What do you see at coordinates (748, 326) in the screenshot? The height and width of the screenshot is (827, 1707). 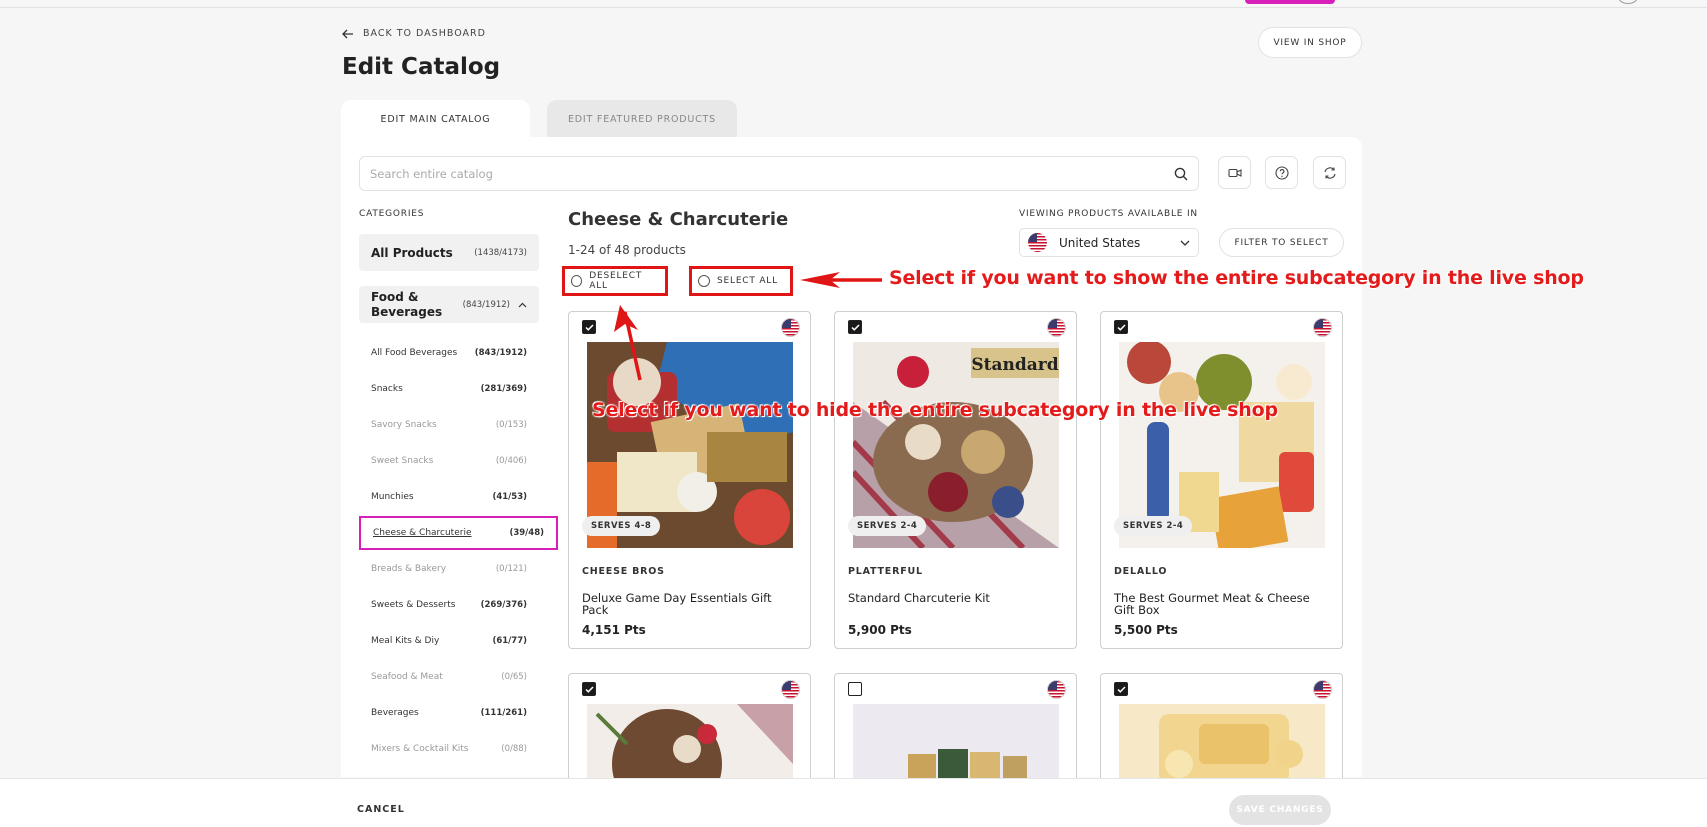 I see `annotation-arrows` at bounding box center [748, 326].